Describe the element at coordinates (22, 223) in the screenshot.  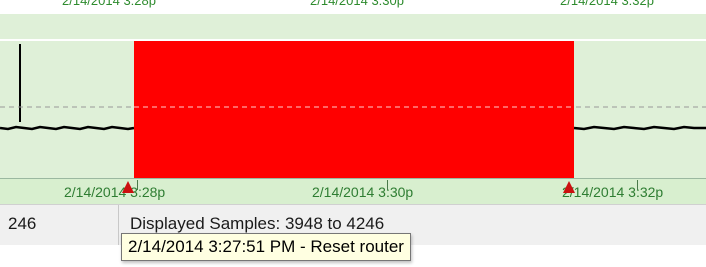
I see `status-left-value: 246` at that location.